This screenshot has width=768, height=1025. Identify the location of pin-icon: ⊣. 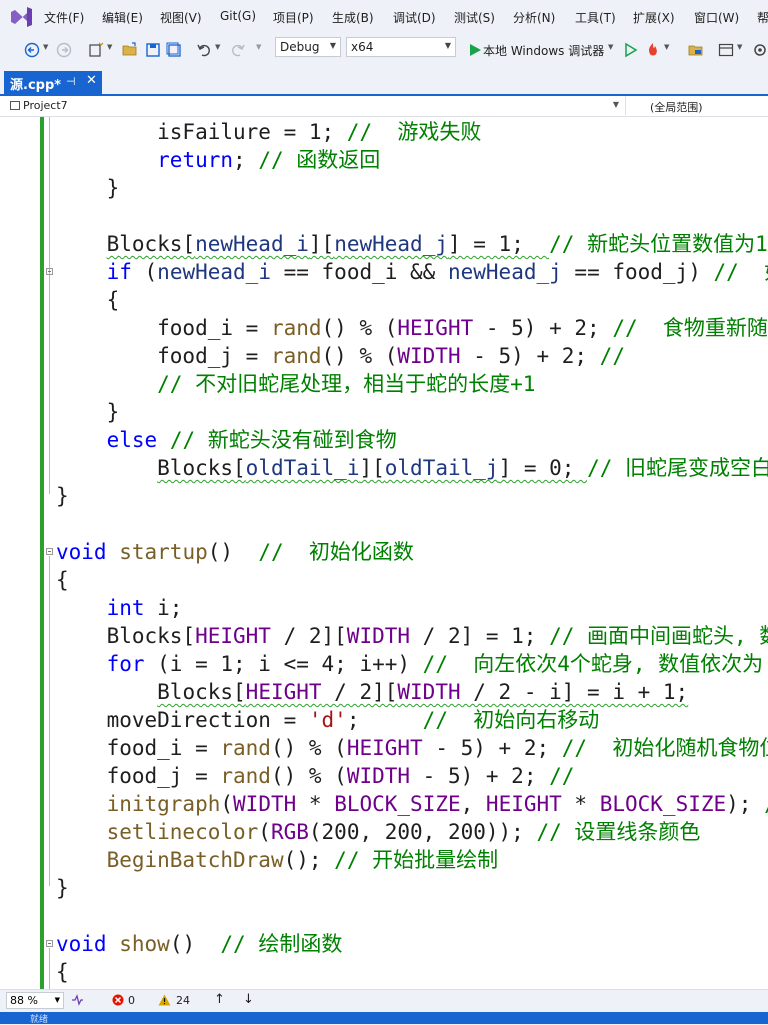
(71, 81).